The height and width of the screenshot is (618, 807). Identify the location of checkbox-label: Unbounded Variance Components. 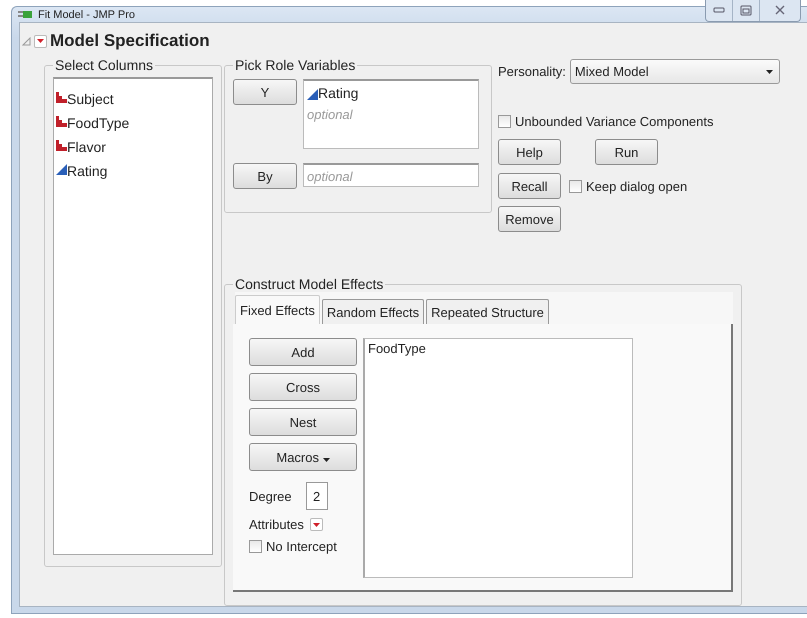
(614, 121).